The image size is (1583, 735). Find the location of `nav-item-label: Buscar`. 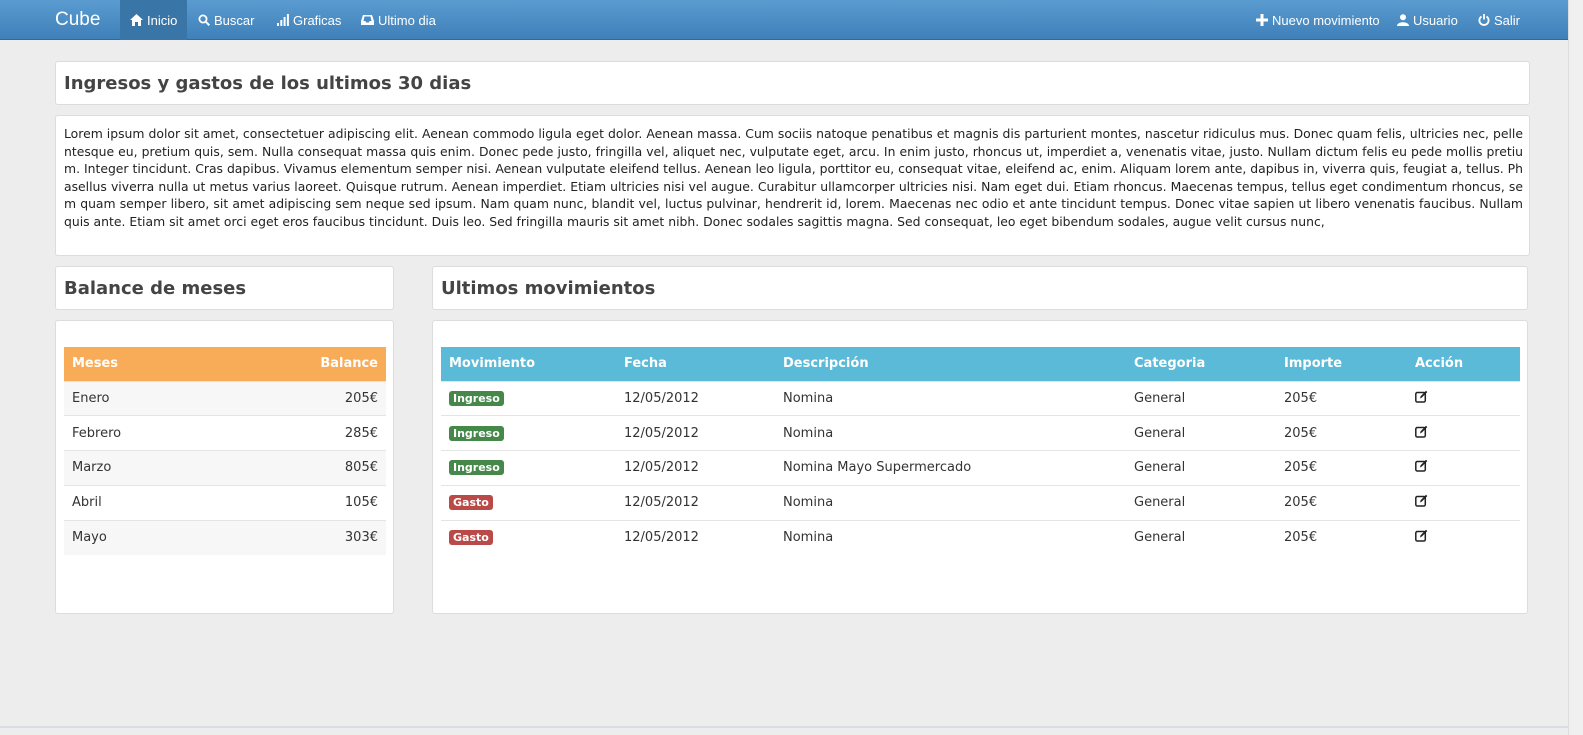

nav-item-label: Buscar is located at coordinates (234, 20).